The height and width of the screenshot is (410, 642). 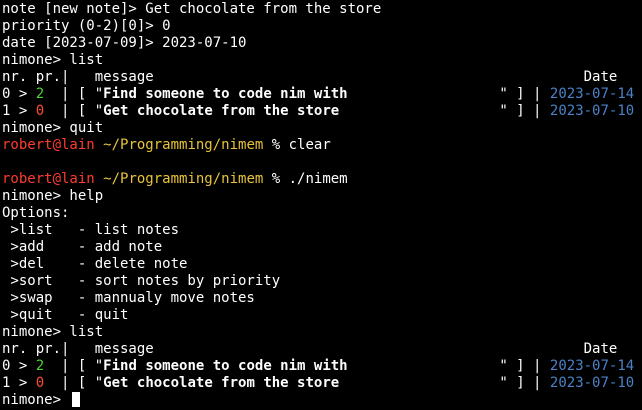 I want to click on terminal-line: nimone>, so click(x=322, y=400).